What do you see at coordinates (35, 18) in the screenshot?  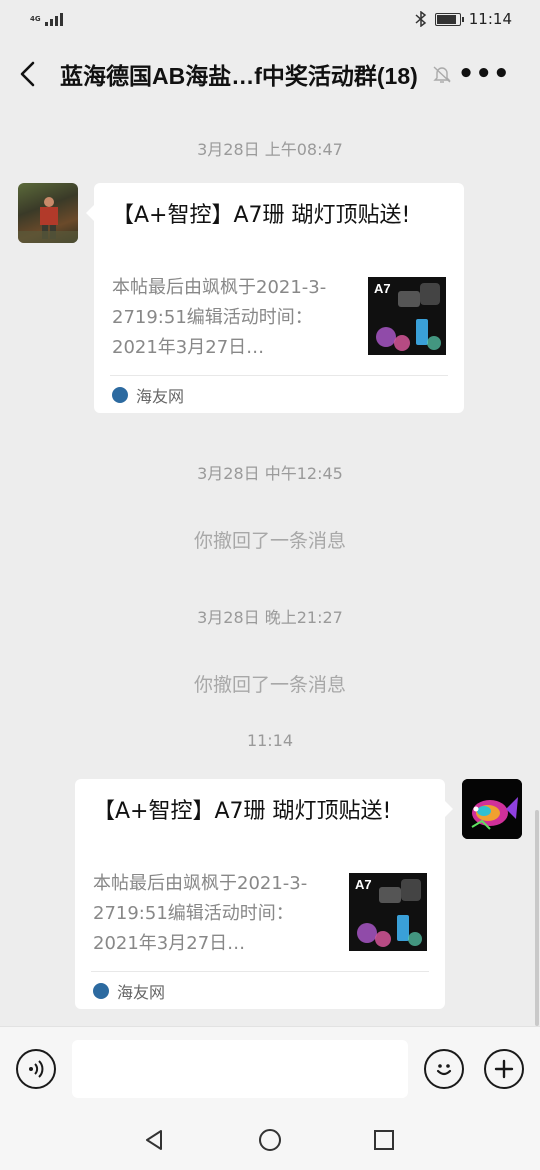 I see `network-type: 4G` at bounding box center [35, 18].